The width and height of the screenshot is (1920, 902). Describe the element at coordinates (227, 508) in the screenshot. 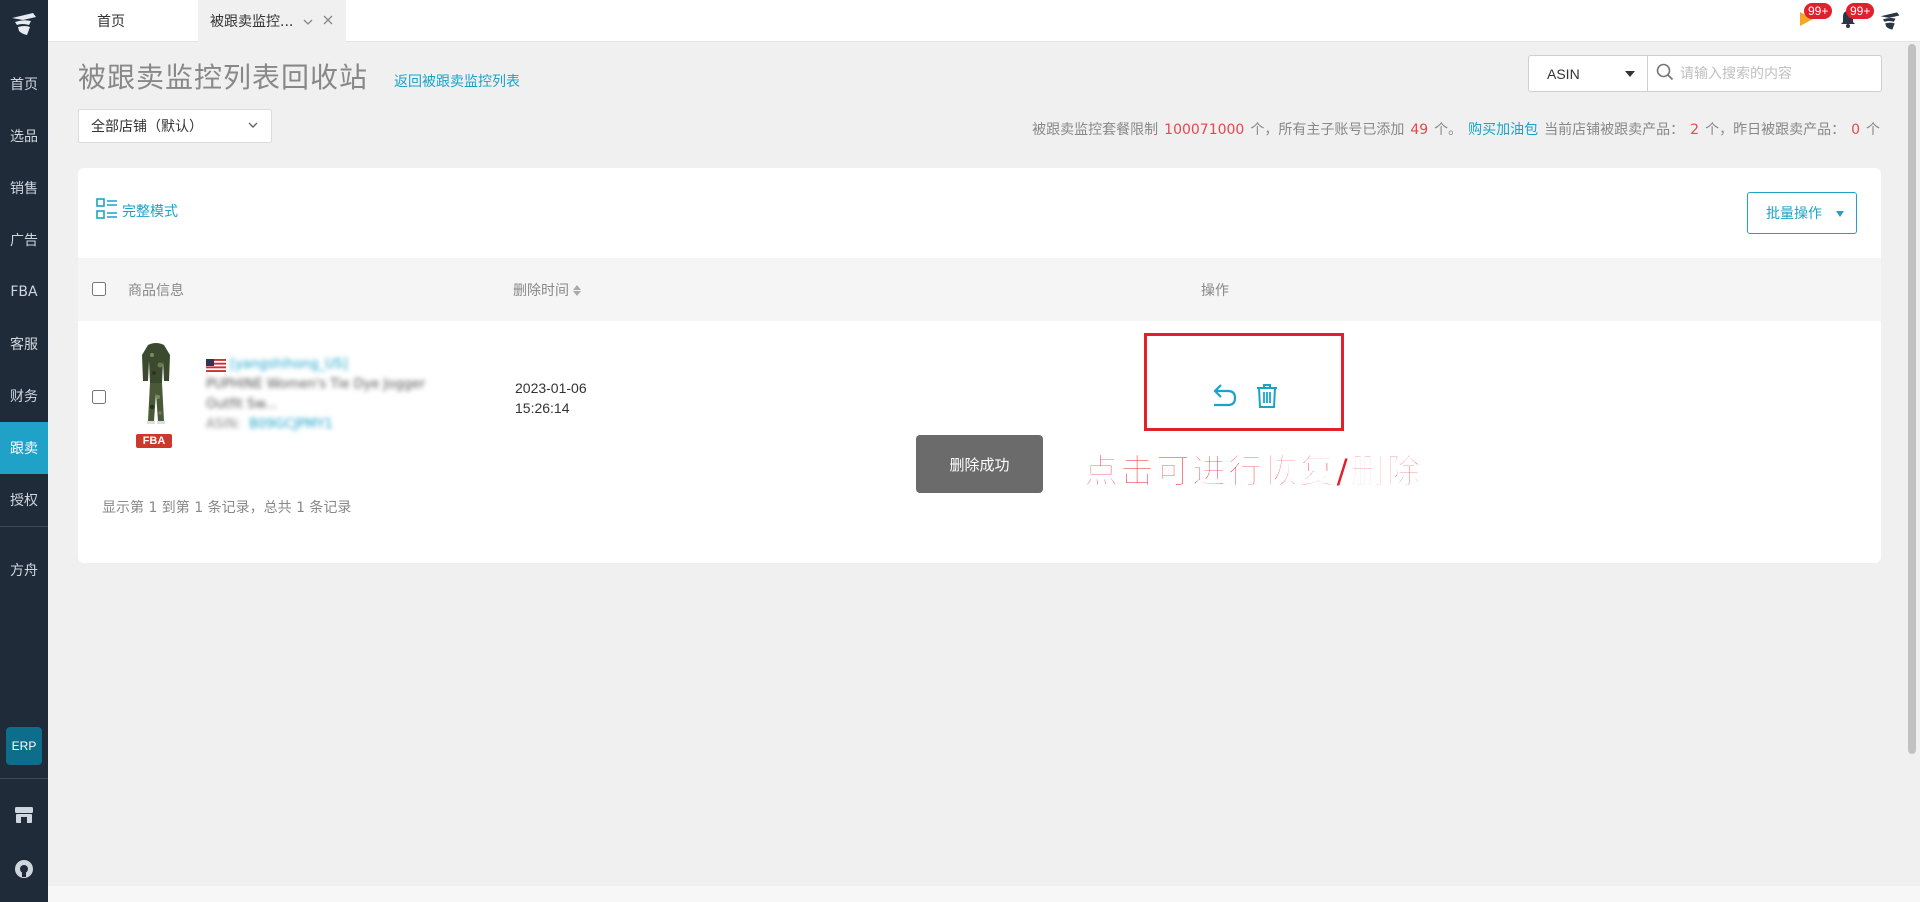

I see `pagination-summary: 显示第 1 到第 1 条记录，总共 1 条记录` at that location.